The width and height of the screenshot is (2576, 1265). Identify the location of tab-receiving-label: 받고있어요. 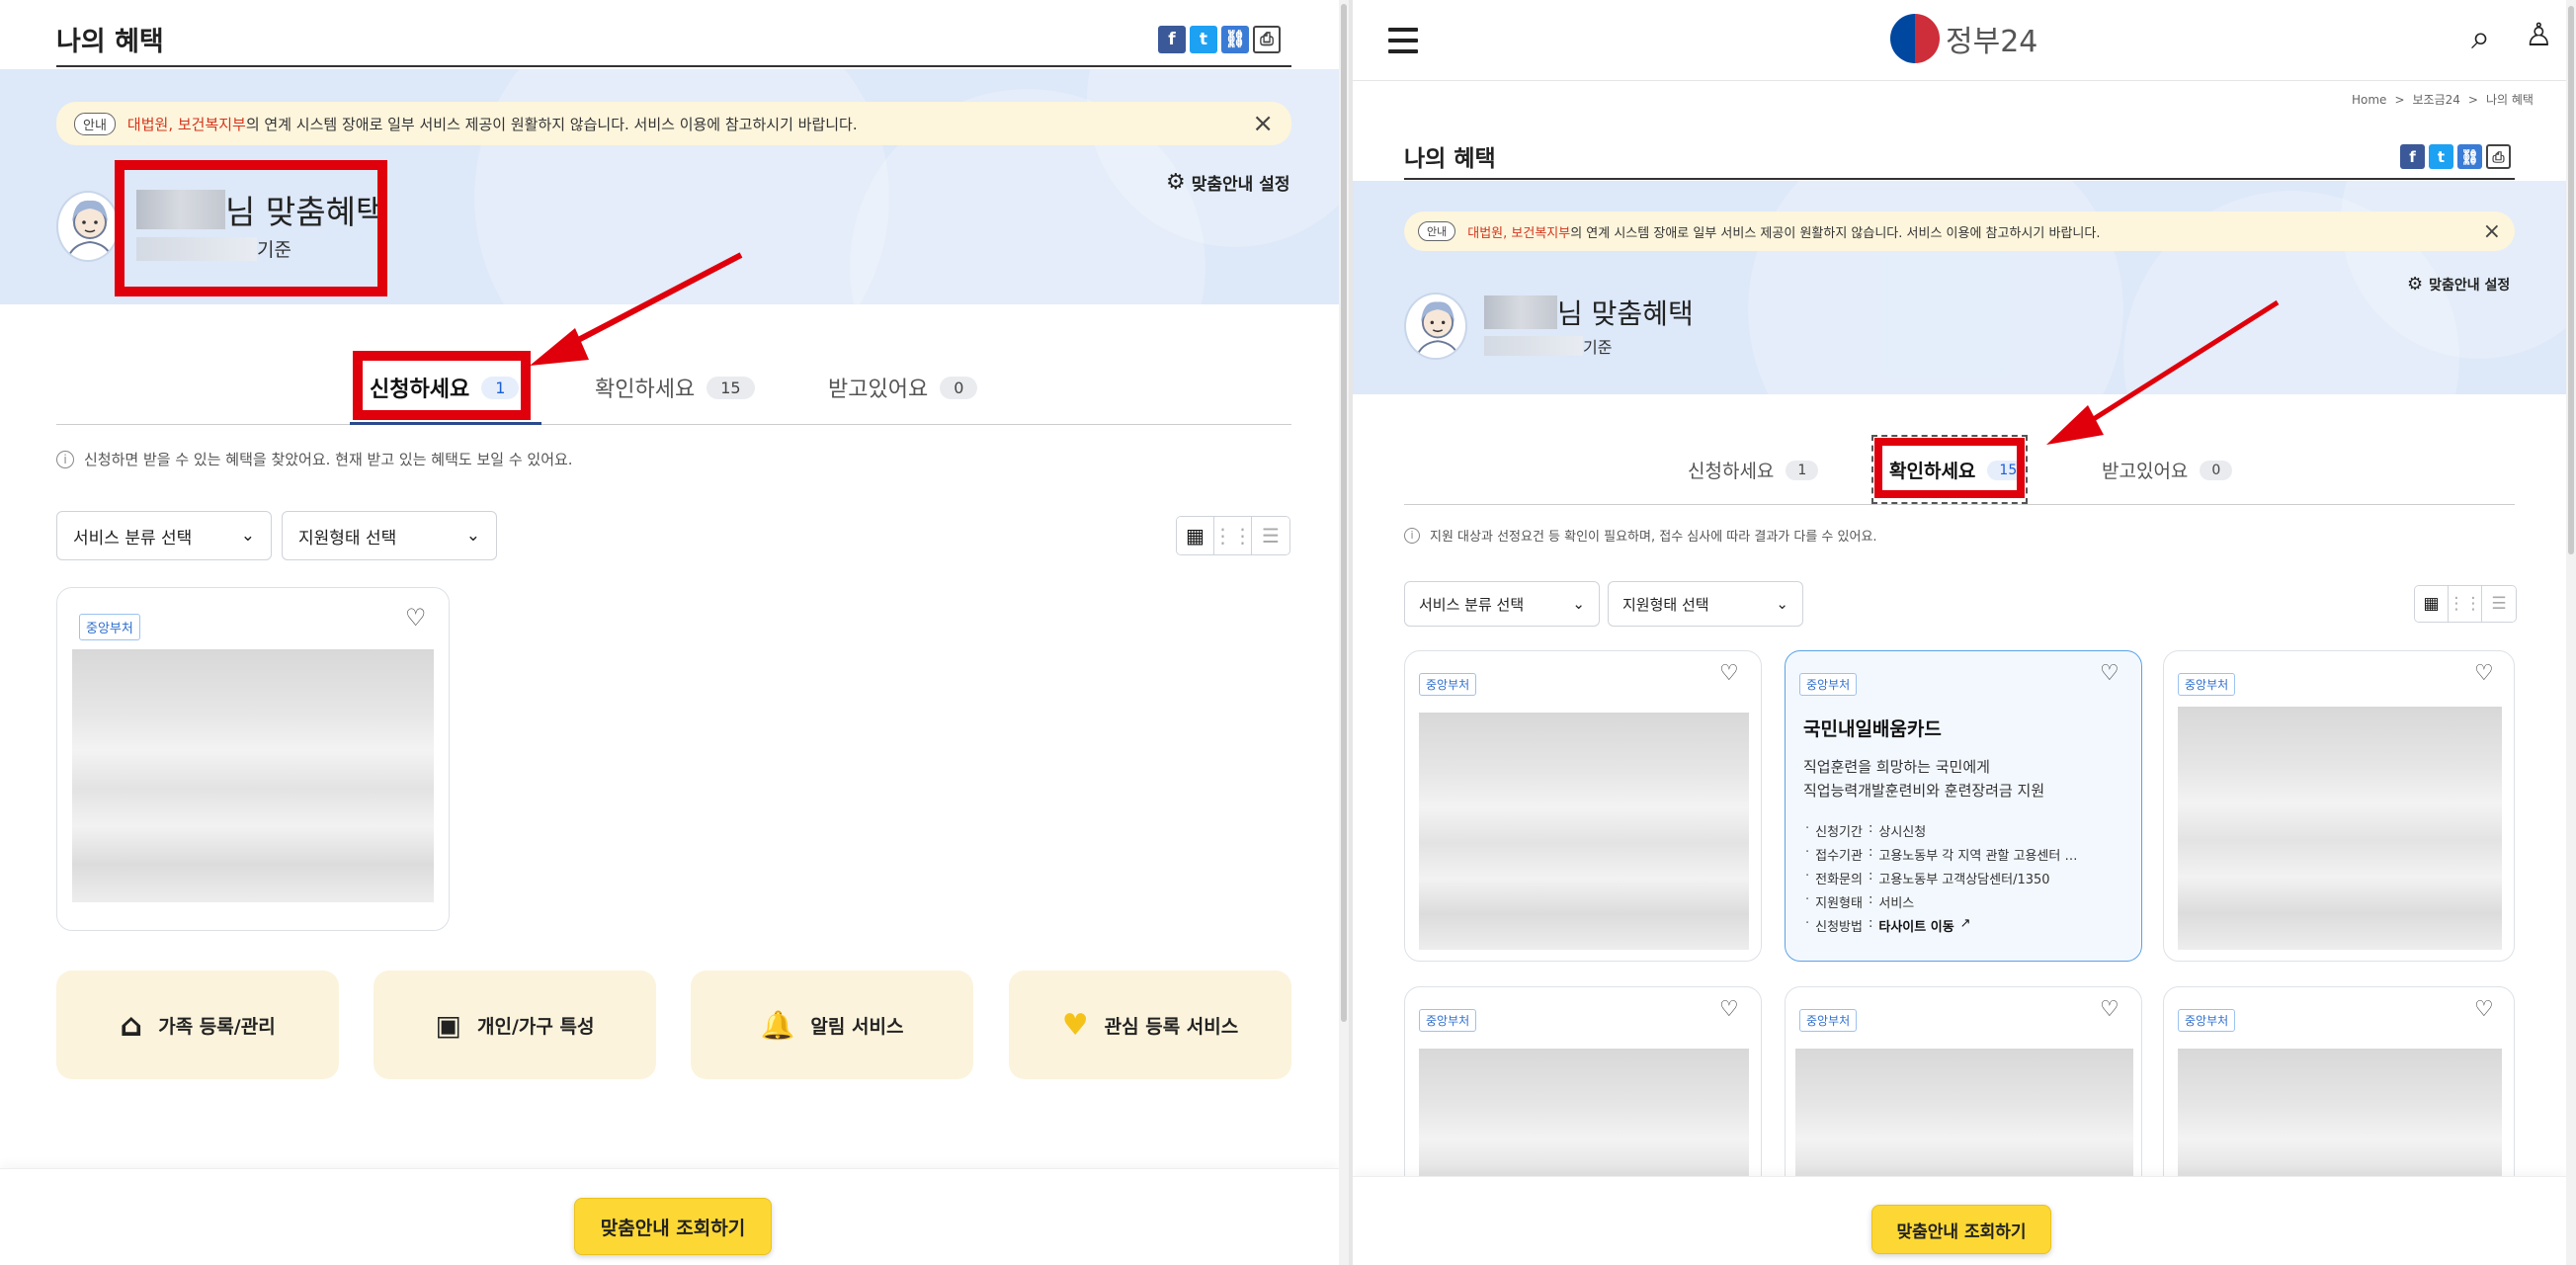
(2145, 471).